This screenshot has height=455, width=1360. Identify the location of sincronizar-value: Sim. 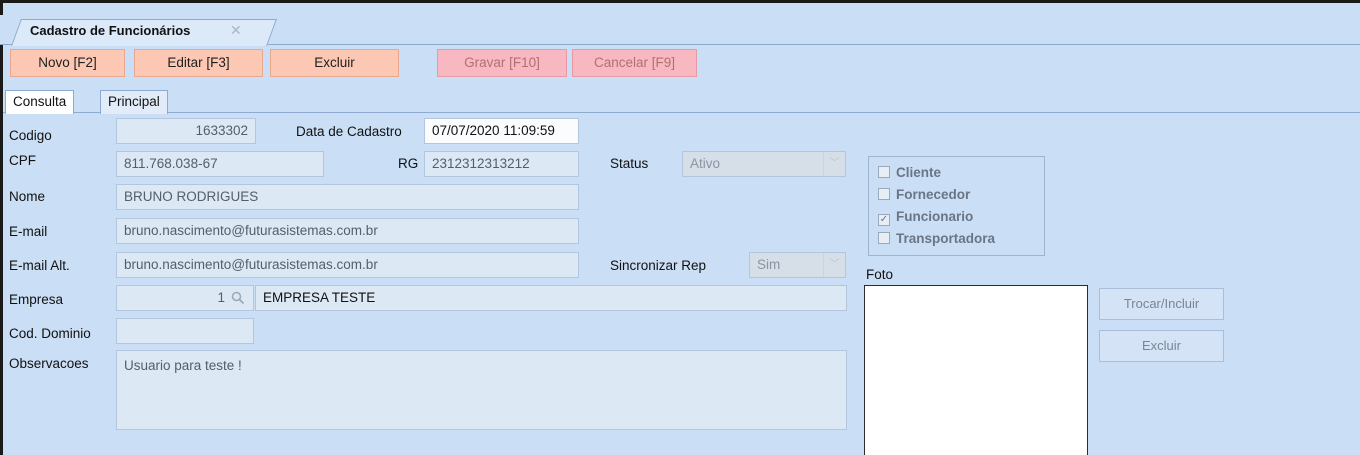
(769, 264).